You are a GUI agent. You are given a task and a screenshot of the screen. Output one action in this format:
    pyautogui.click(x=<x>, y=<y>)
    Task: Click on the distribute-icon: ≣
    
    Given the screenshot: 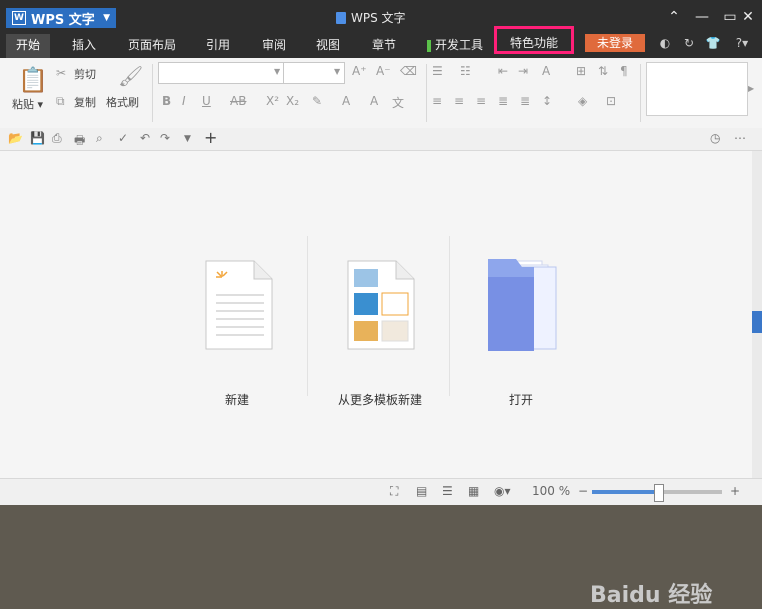 What is the action you would take?
    pyautogui.click(x=525, y=101)
    